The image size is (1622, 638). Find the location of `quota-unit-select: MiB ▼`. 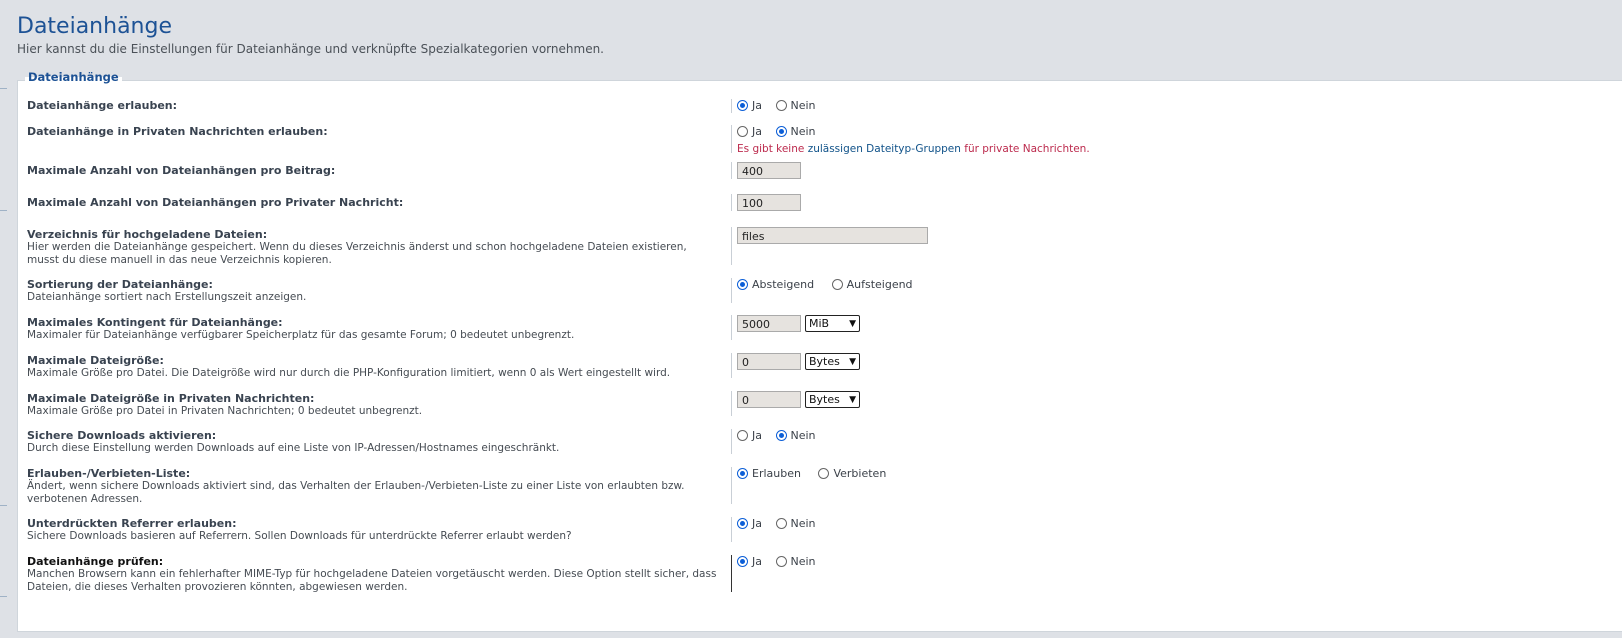

quota-unit-select: MiB ▼ is located at coordinates (832, 323).